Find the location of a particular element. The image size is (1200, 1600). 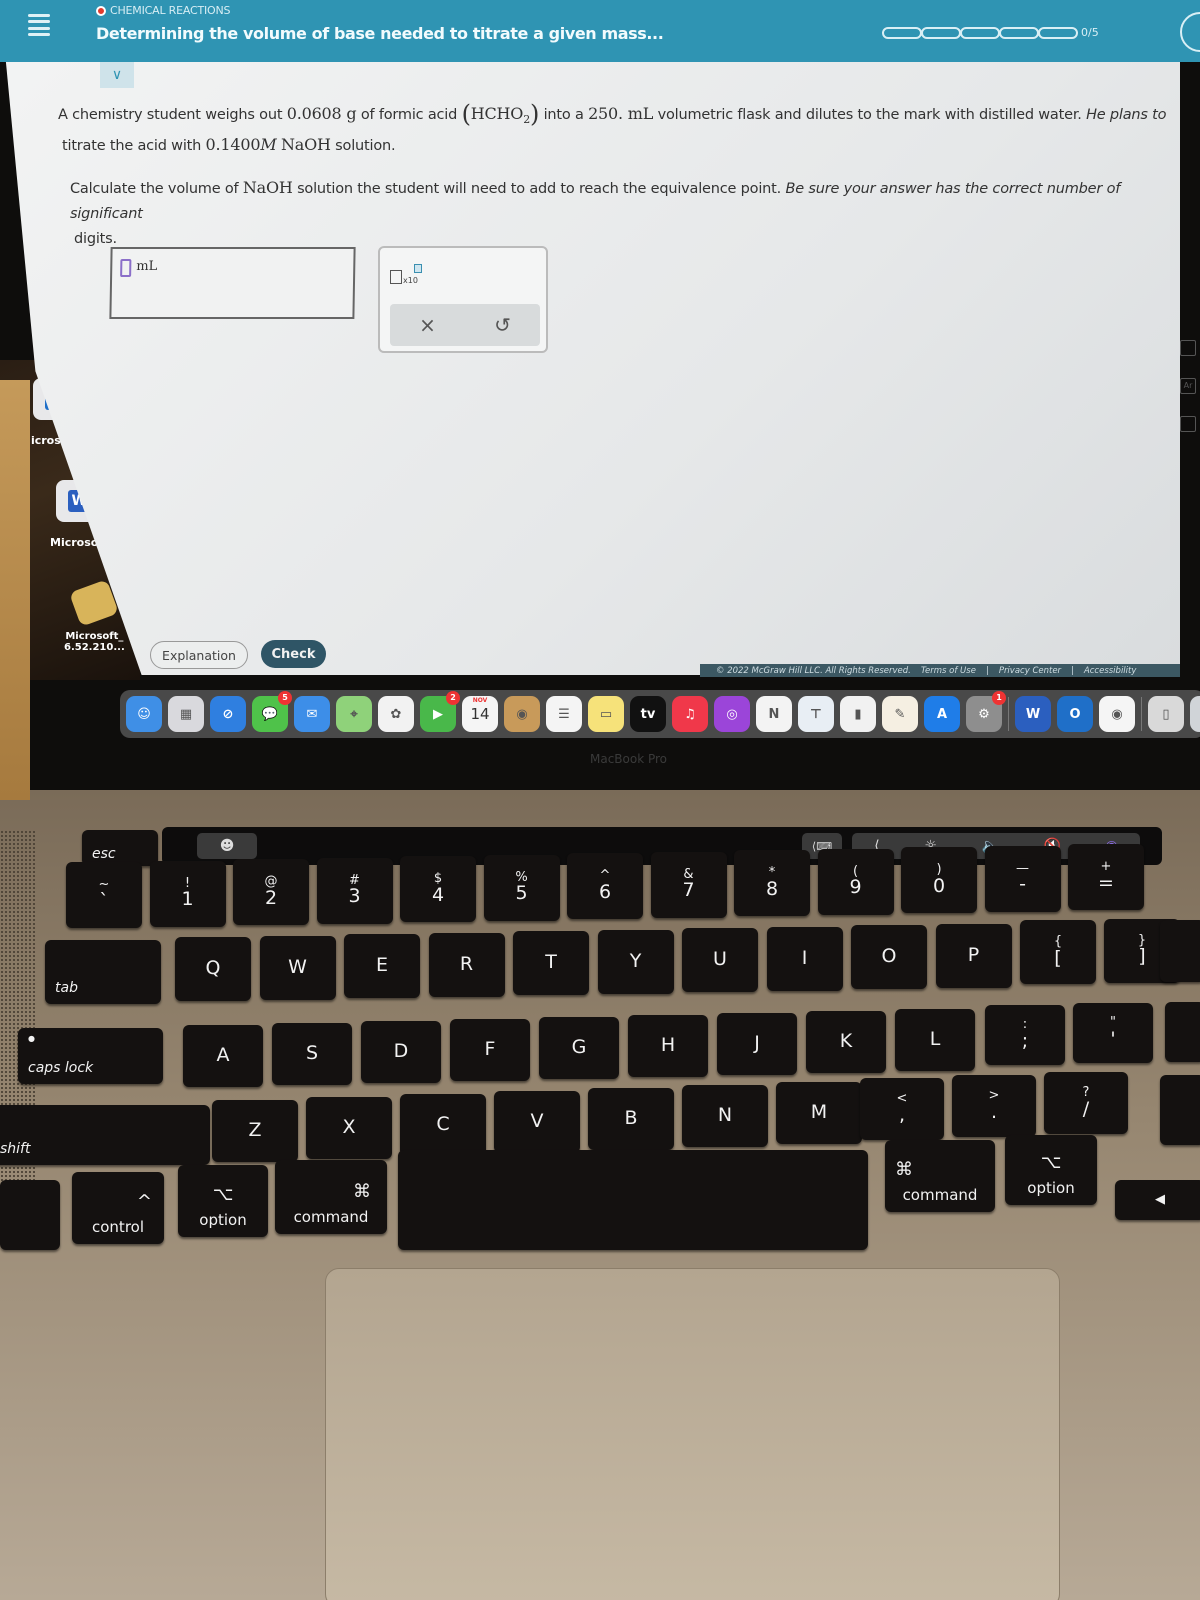

dock-chrome-icon: ◉ is located at coordinates (1117, 714).